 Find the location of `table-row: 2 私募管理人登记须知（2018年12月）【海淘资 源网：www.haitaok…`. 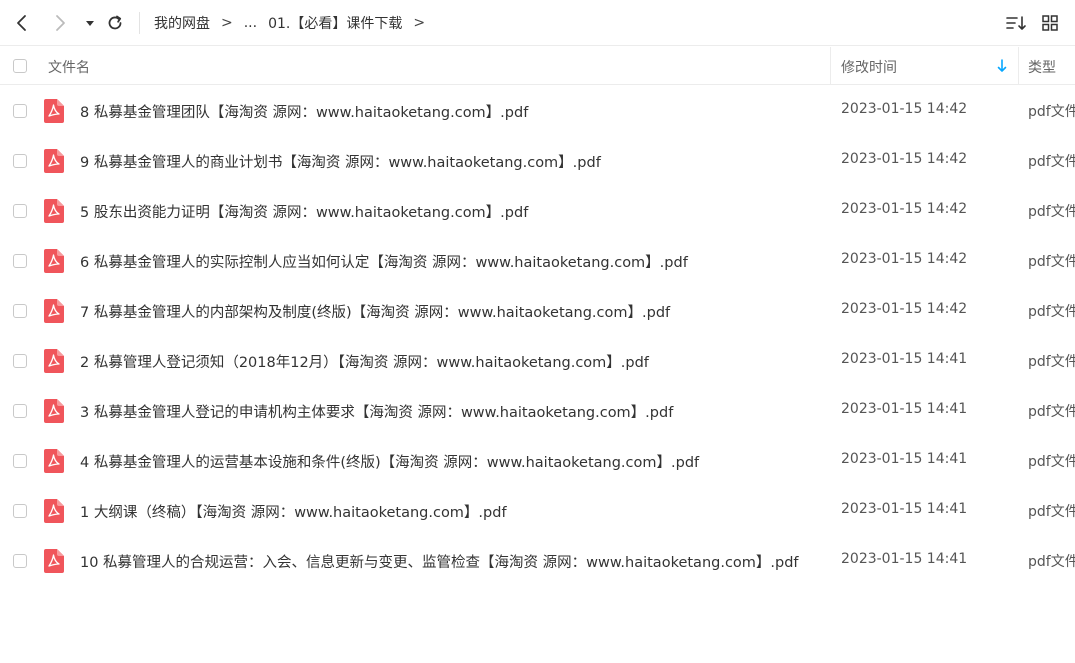

table-row: 2 私募管理人登记须知（2018年12月）【海淘资 源网：www.haitaok… is located at coordinates (537, 361).